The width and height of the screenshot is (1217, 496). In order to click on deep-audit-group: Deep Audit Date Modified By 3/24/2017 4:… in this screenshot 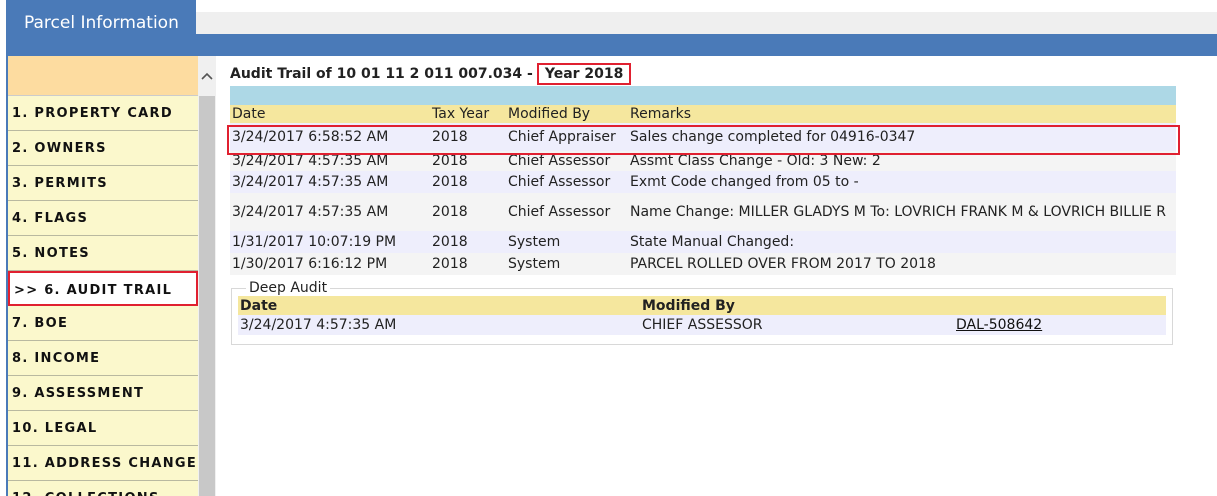, I will do `click(702, 312)`.